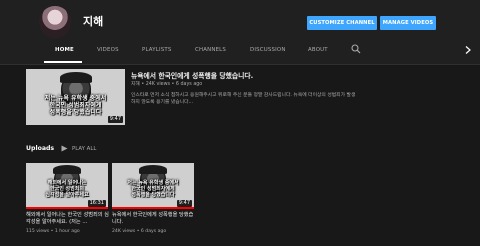 This screenshot has width=480, height=246. Describe the element at coordinates (55, 22) in the screenshot. I see `avatar` at that location.